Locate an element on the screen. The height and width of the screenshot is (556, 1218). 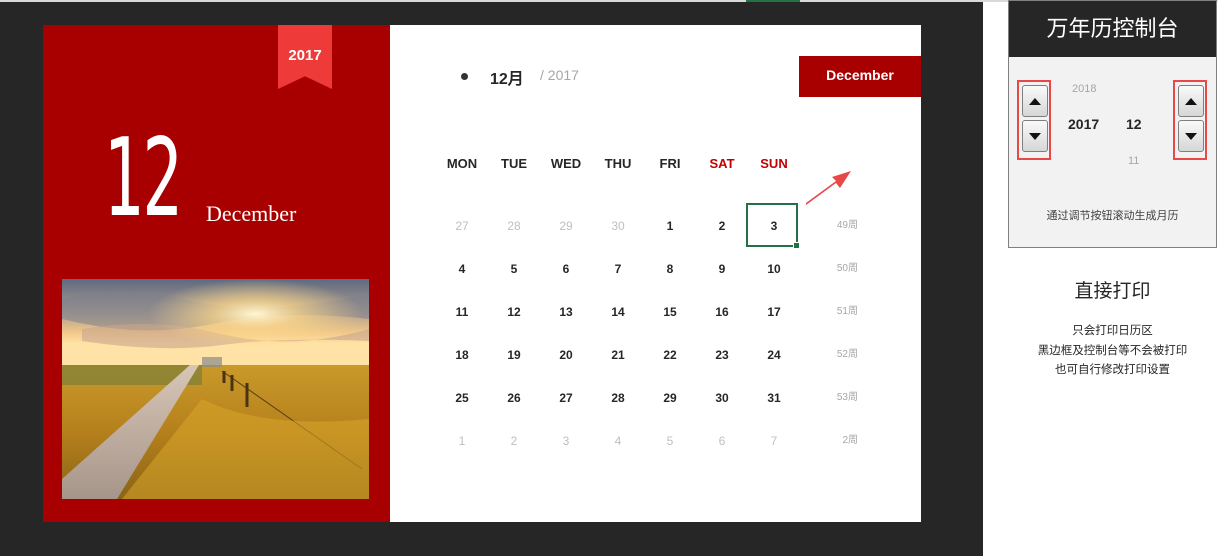
month-up-button is located at coordinates (1191, 101).